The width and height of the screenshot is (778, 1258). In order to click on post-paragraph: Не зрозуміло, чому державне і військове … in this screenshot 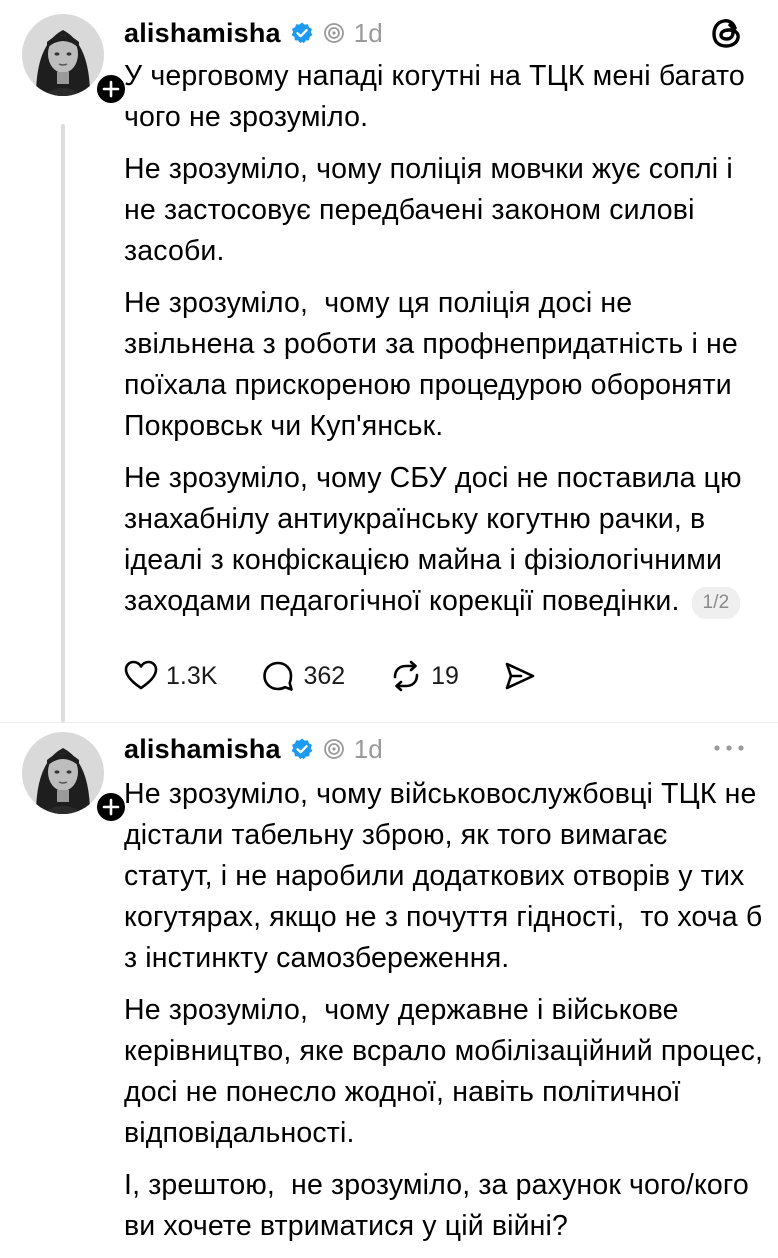, I will do `click(448, 1071)`.